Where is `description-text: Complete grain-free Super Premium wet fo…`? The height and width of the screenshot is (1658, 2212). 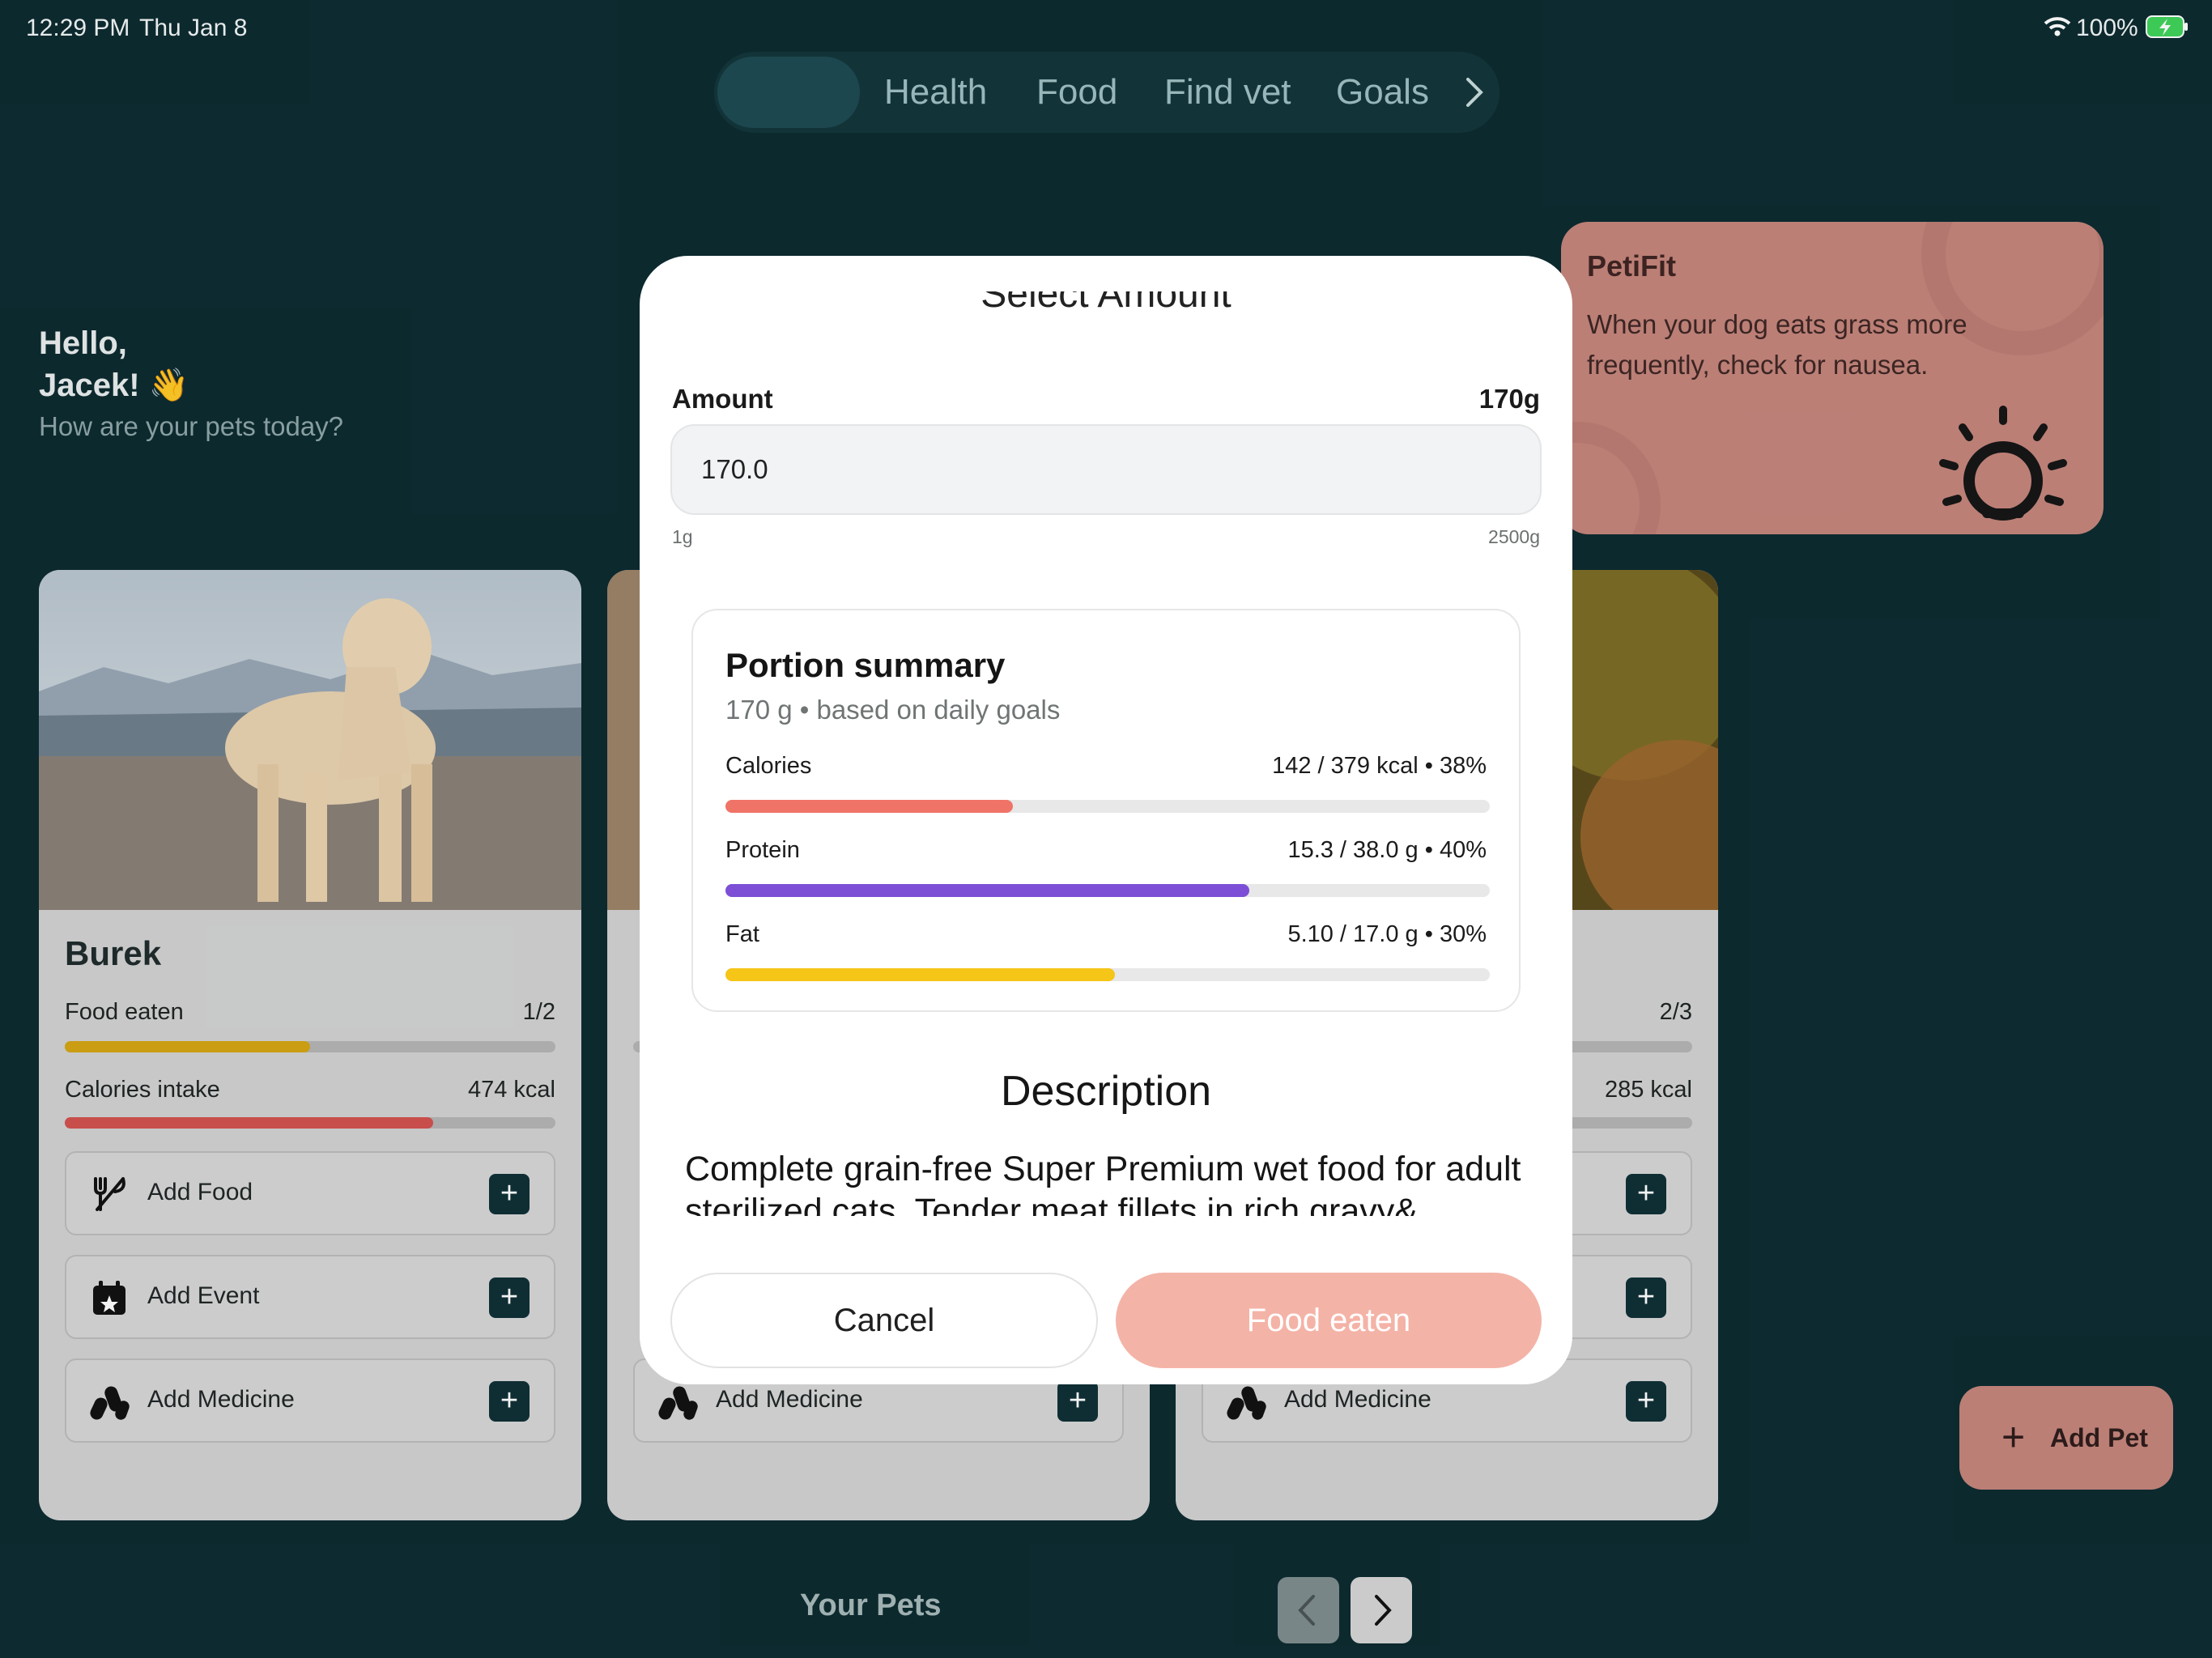
description-text: Complete grain-free Super Premium wet fo… is located at coordinates (1103, 1183).